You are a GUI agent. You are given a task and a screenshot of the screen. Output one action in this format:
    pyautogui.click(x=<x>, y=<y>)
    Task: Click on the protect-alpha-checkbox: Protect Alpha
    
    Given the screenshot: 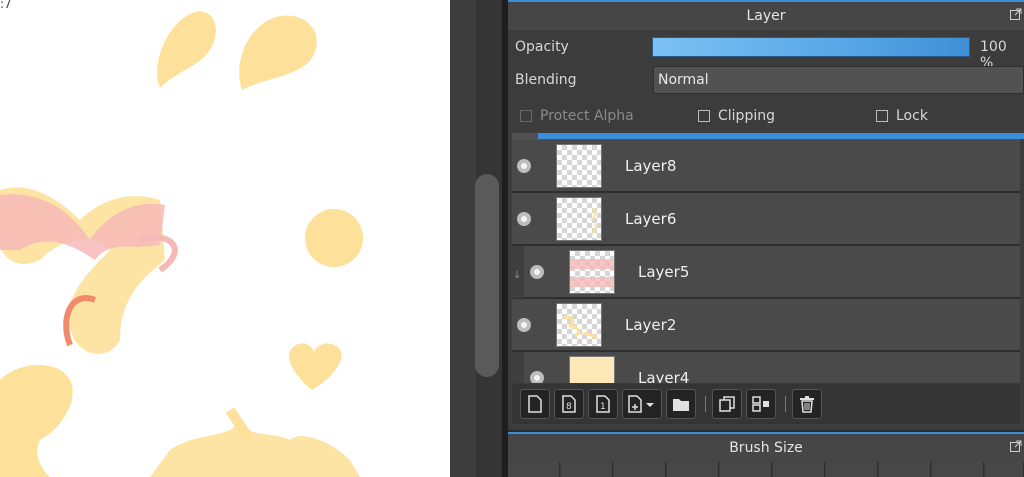 What is the action you would take?
    pyautogui.click(x=577, y=116)
    